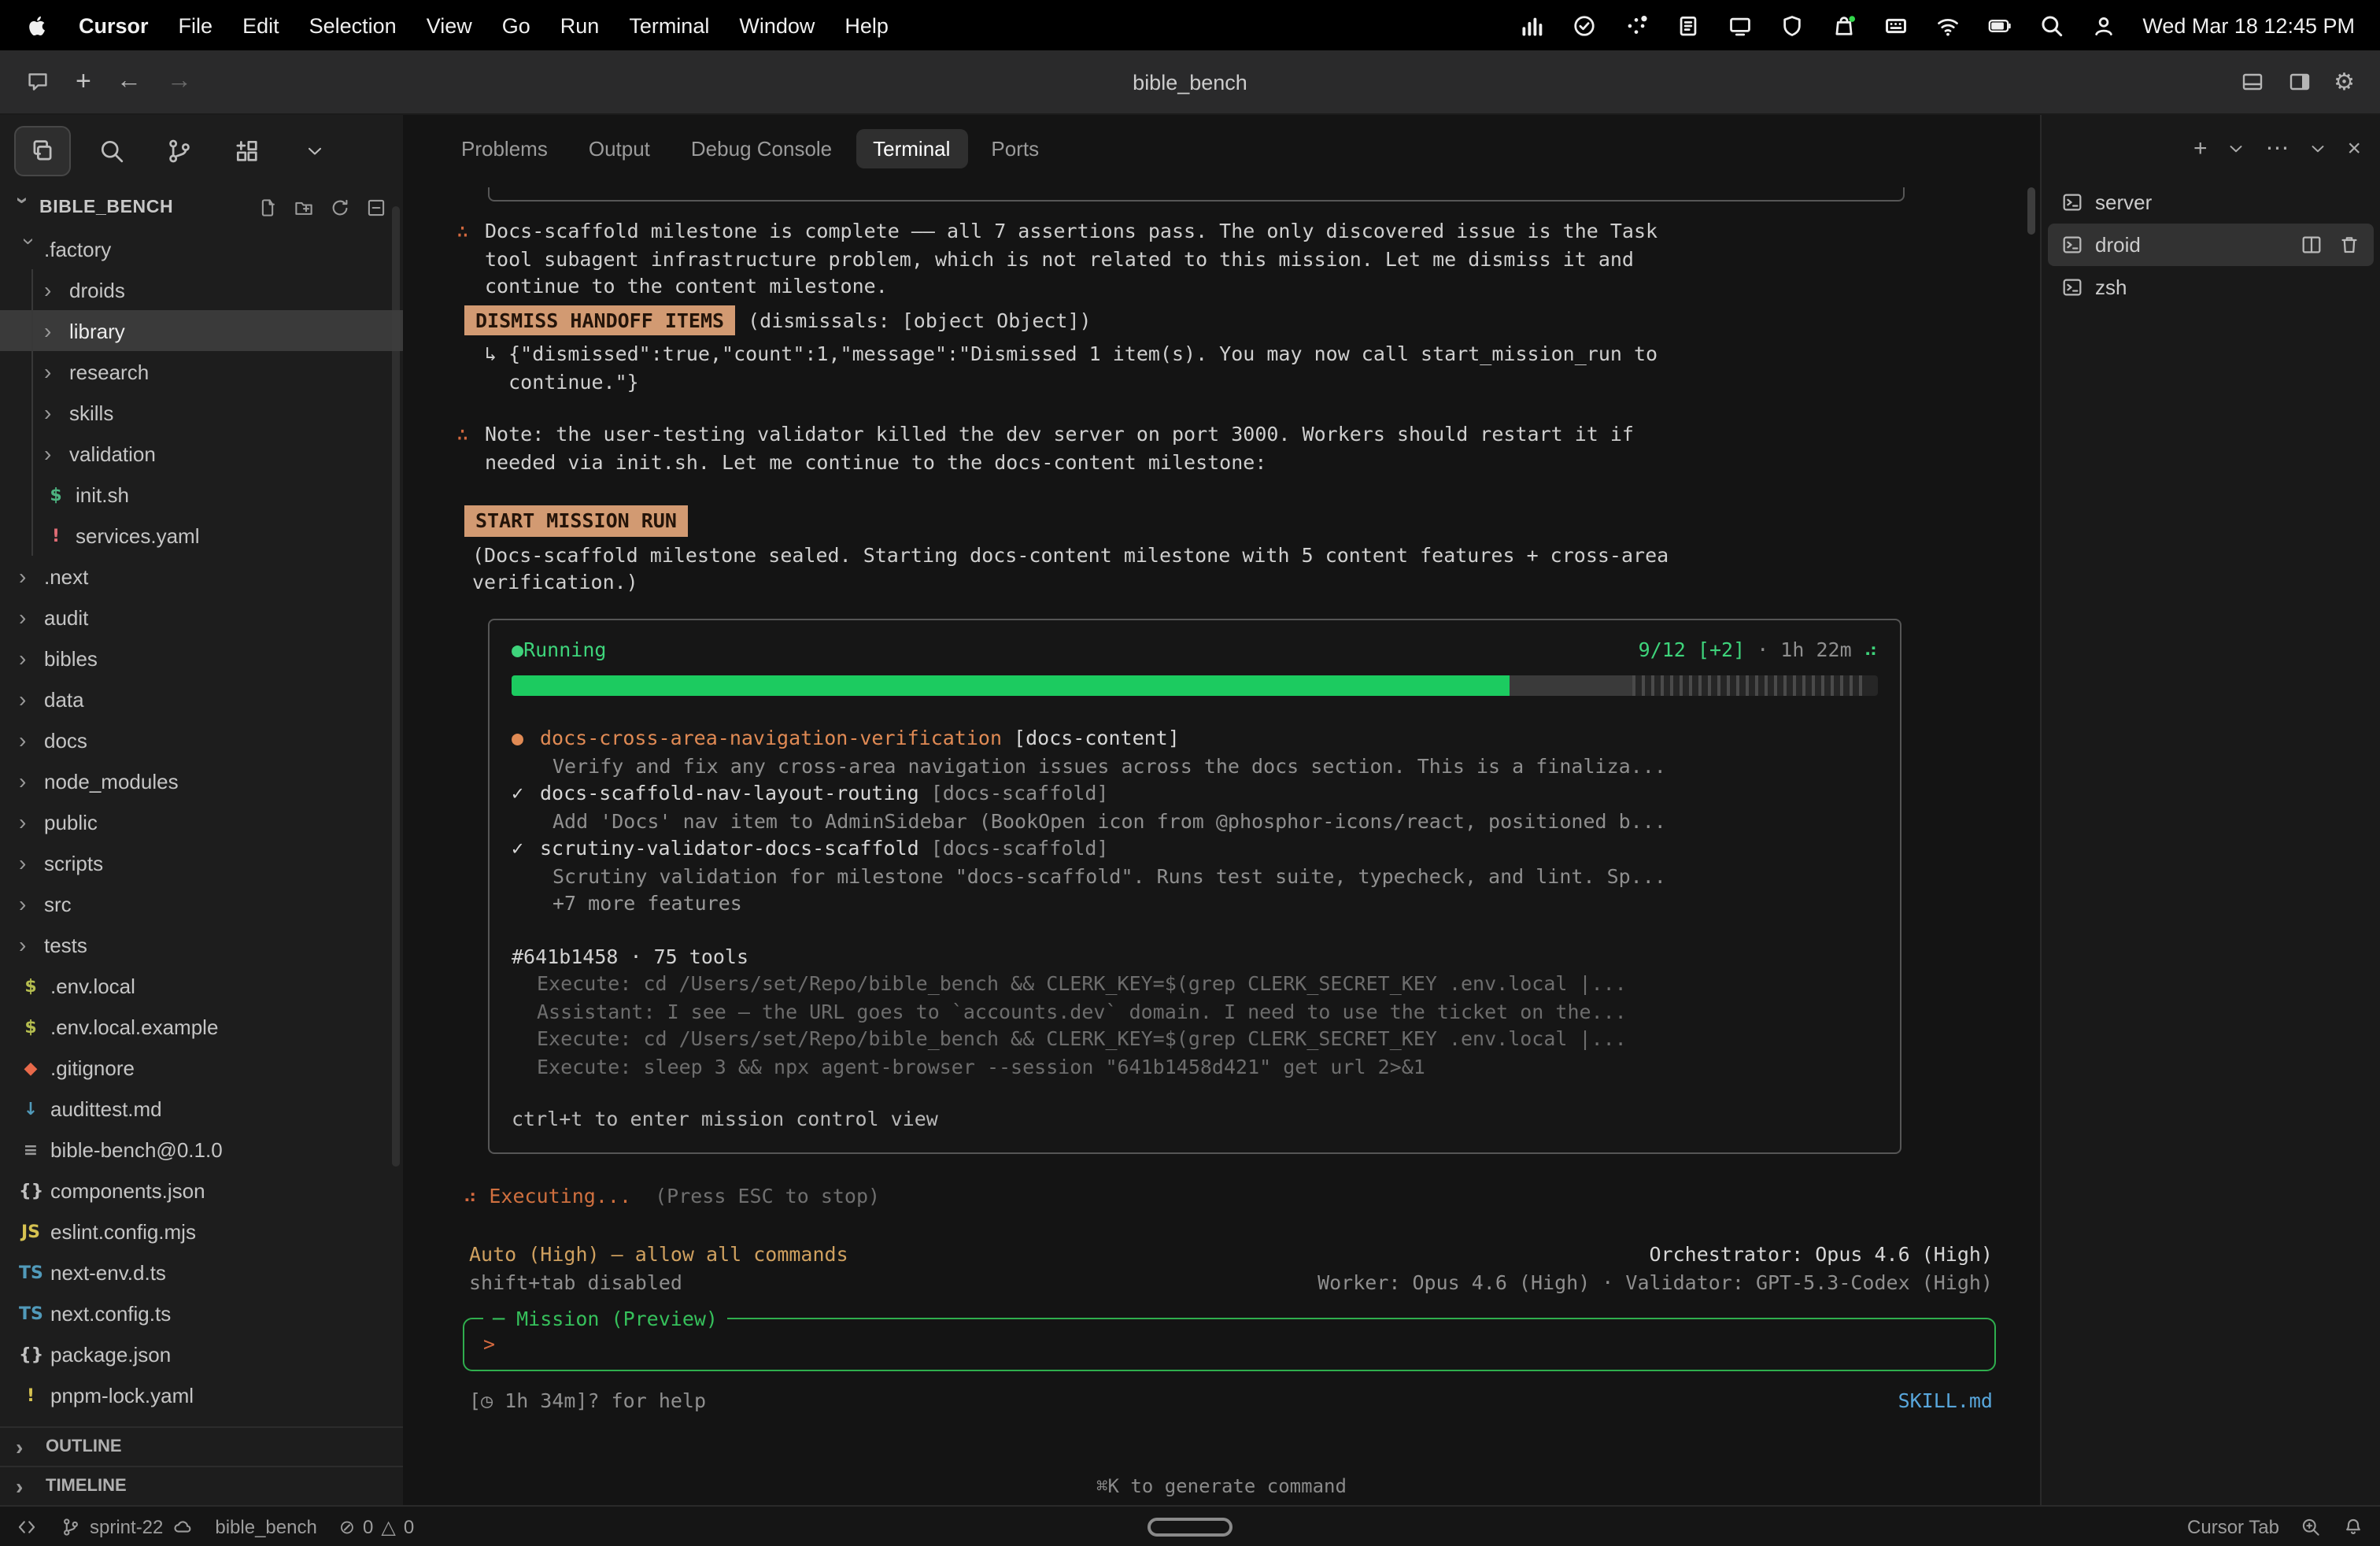 The width and height of the screenshot is (2380, 1546). I want to click on clipboard-icon, so click(1689, 26).